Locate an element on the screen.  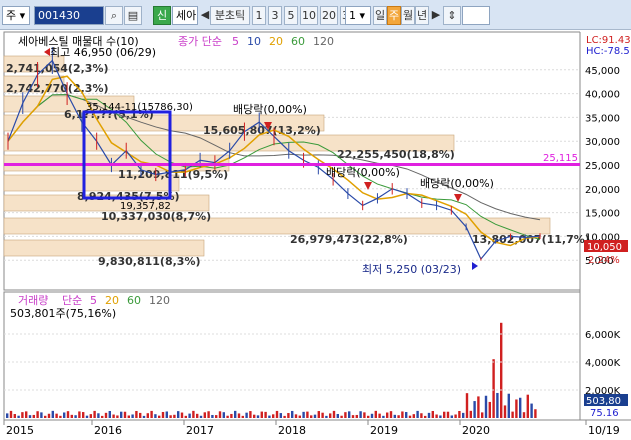
high-label: 최고 46,950 (06/29) is located at coordinates (103, 52).